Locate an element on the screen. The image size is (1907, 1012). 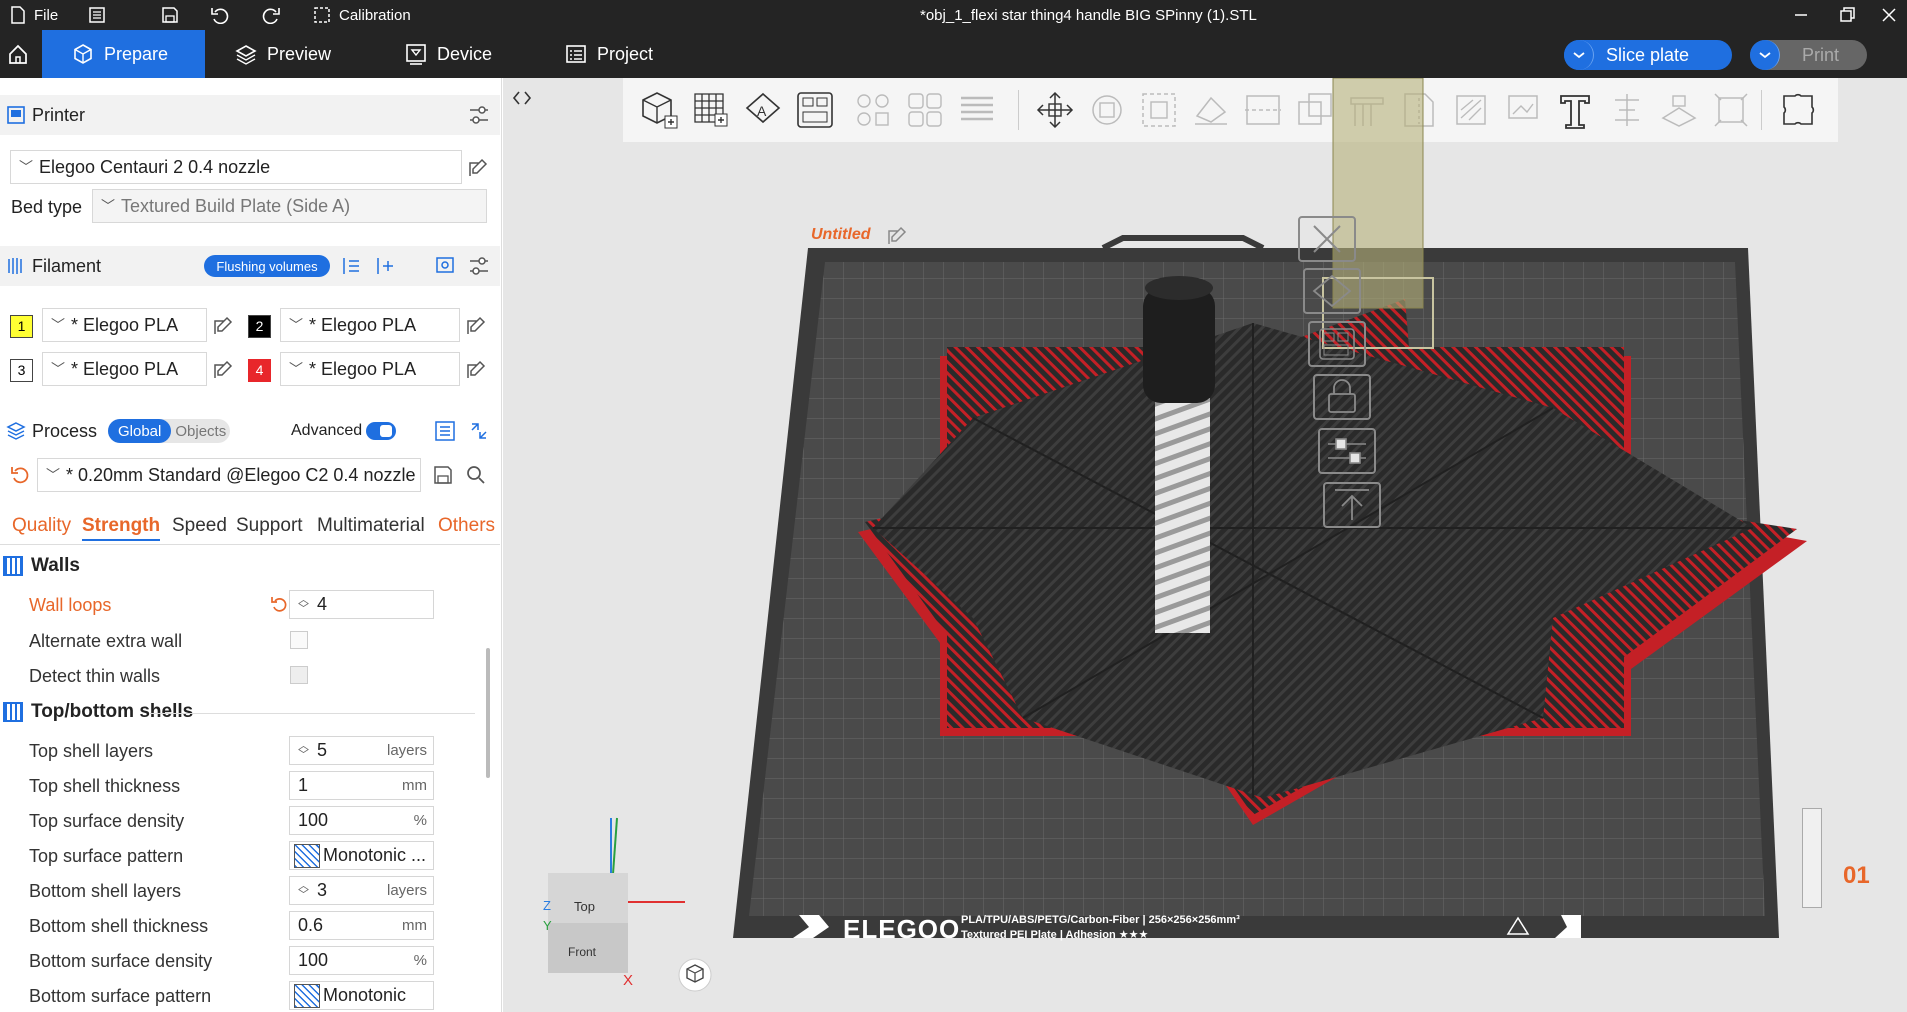
project-icon is located at coordinates (576, 54).